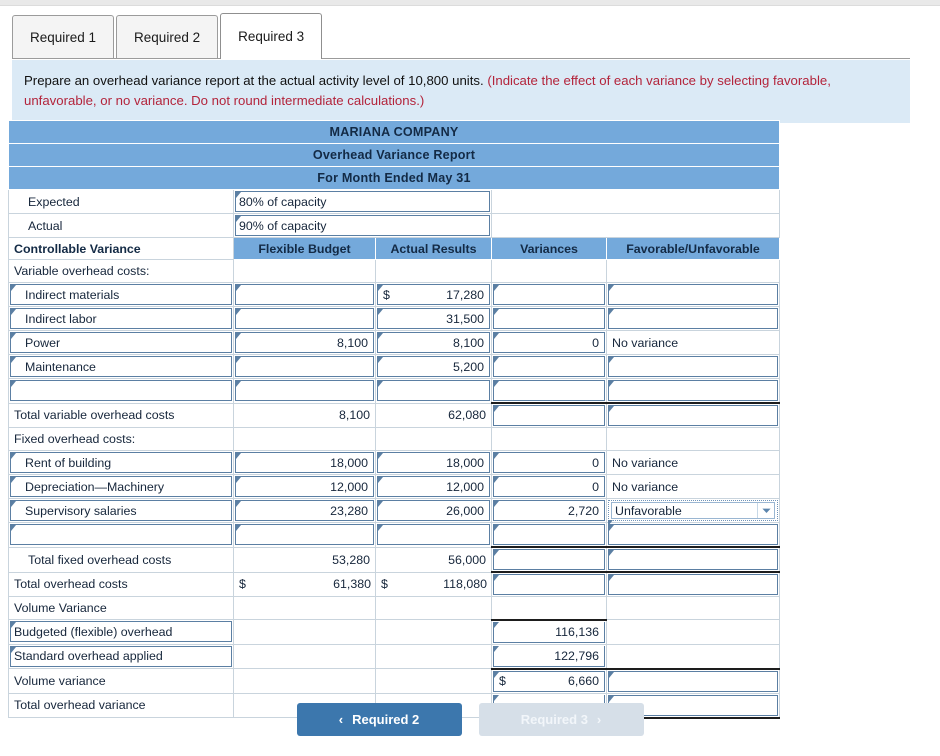  I want to click on fixed-row-1-actual-input: 12,000, so click(433, 486).